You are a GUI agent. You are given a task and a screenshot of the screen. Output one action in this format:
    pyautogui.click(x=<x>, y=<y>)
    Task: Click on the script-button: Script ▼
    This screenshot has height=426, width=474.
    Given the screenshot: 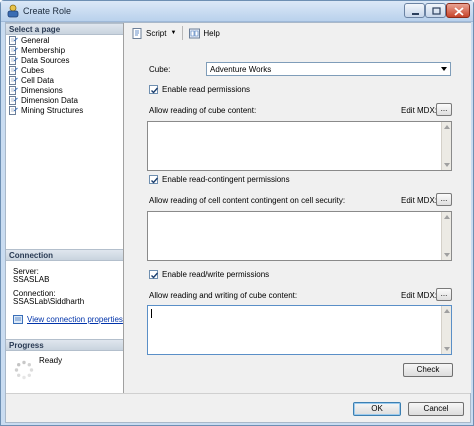 What is the action you would take?
    pyautogui.click(x=154, y=33)
    